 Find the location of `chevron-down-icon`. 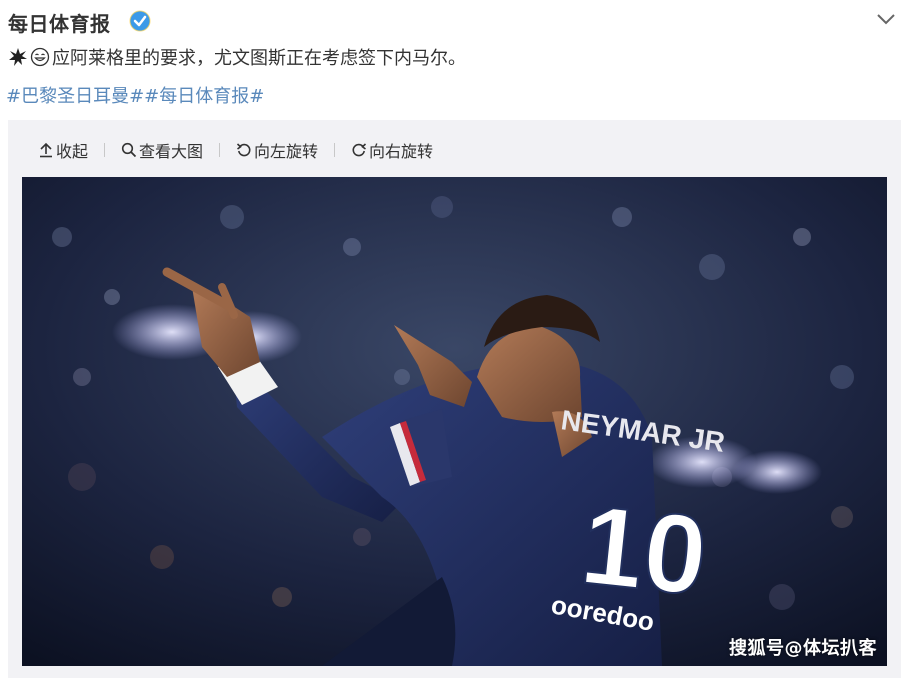

chevron-down-icon is located at coordinates (886, 19).